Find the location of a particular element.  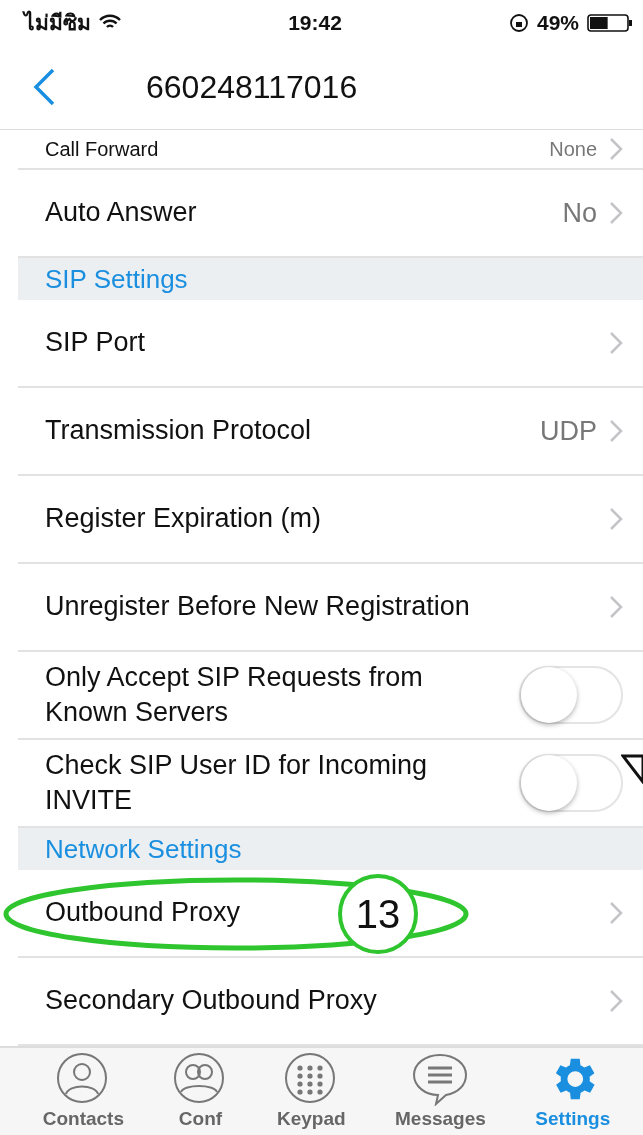

triangle-marker-icon is located at coordinates (632, 769).